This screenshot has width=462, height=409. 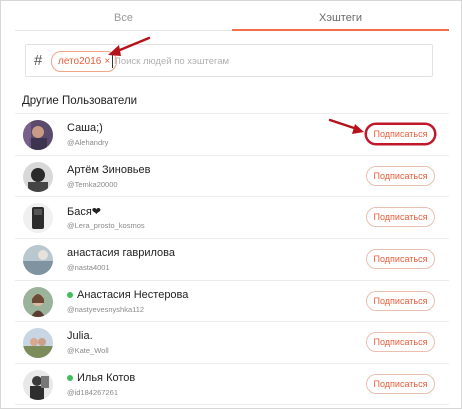 I want to click on chip-remove-icon: ×, so click(x=107, y=61).